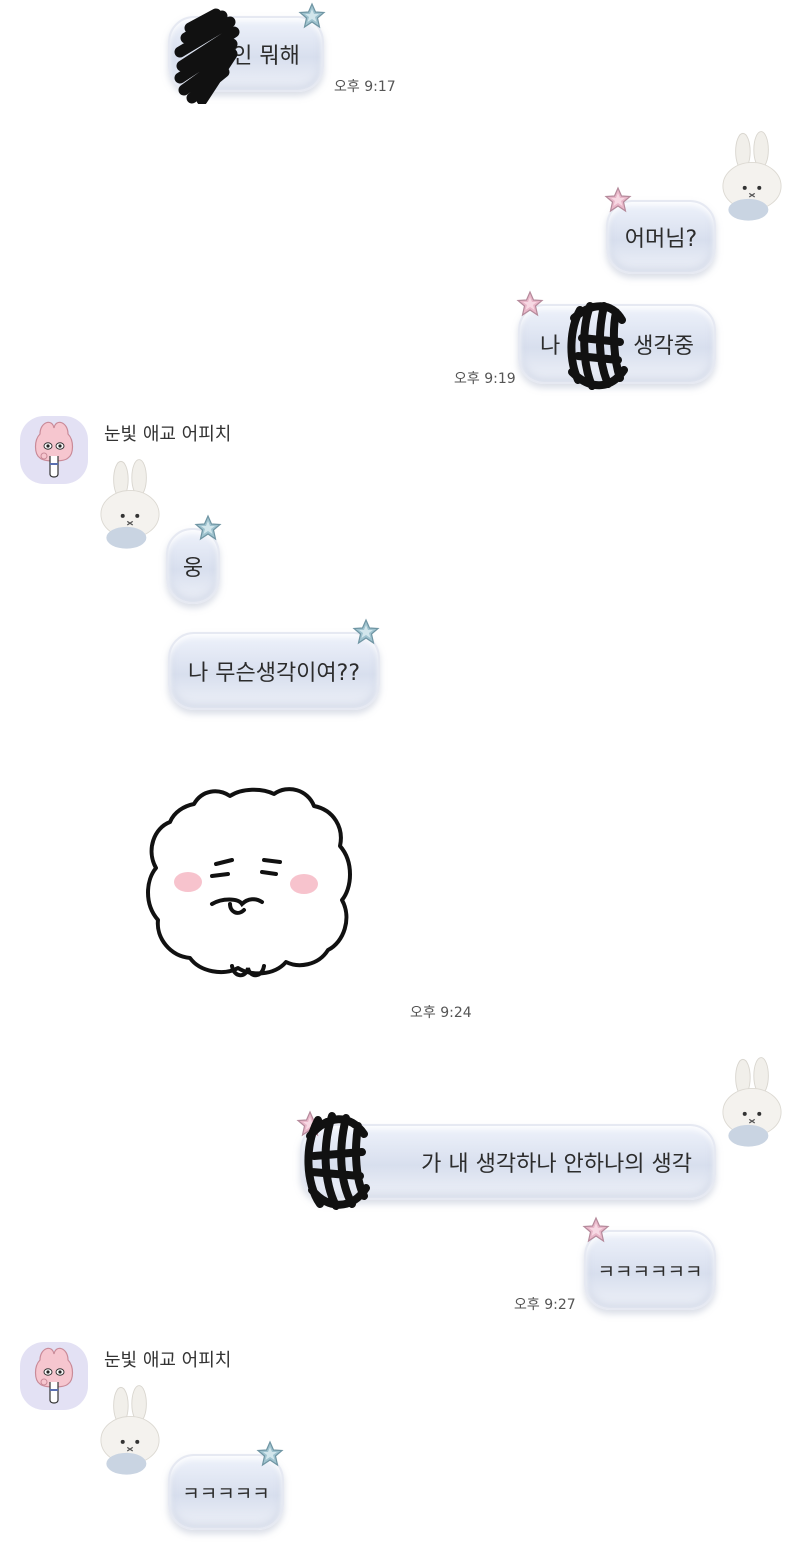 The image size is (800, 1543). I want to click on message-text-pre: 나, so click(550, 346).